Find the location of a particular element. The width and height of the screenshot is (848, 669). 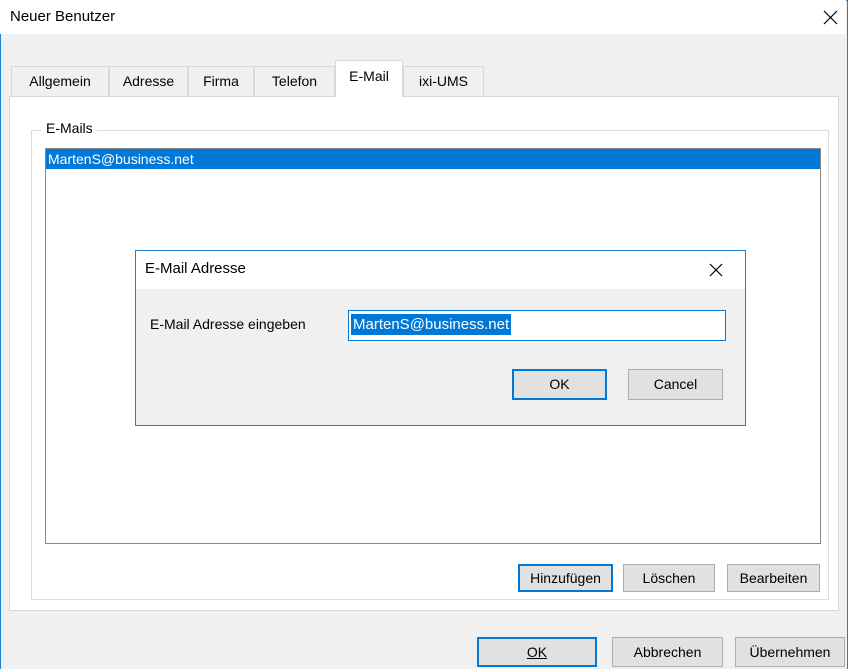

edit-email-button: Bearbeiten is located at coordinates (773, 578).